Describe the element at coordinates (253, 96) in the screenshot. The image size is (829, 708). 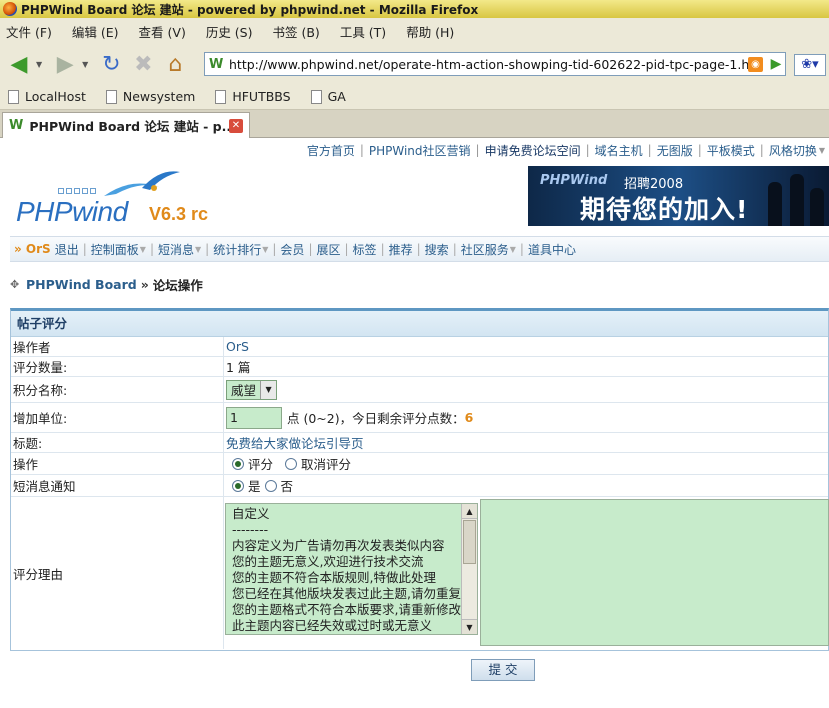
I see `bookmark-hfutbbs: HFUTBBS` at that location.